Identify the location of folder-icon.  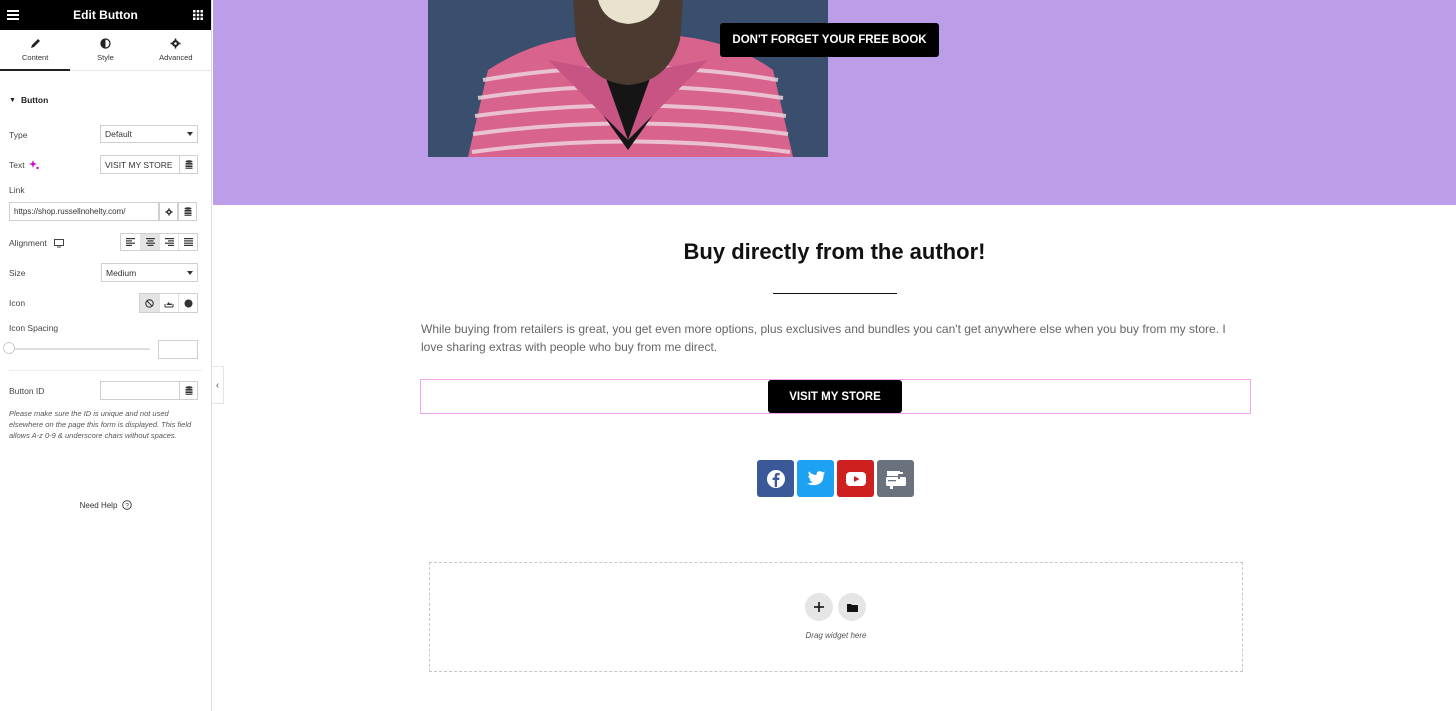
(852, 607).